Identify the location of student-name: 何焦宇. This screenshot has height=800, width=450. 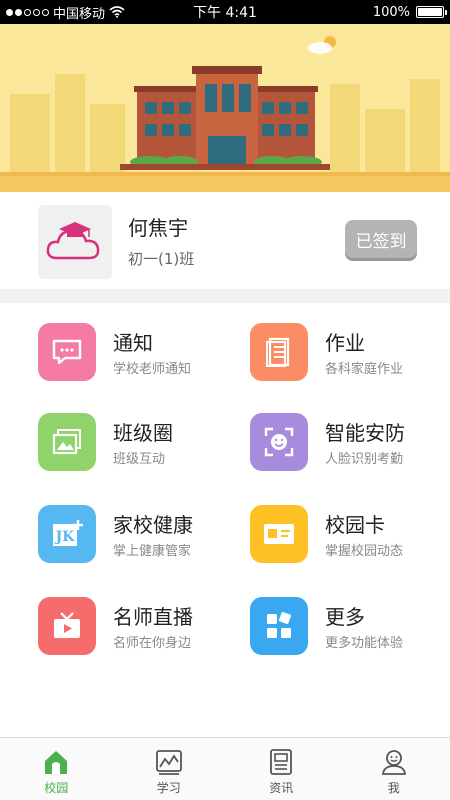
(158, 228).